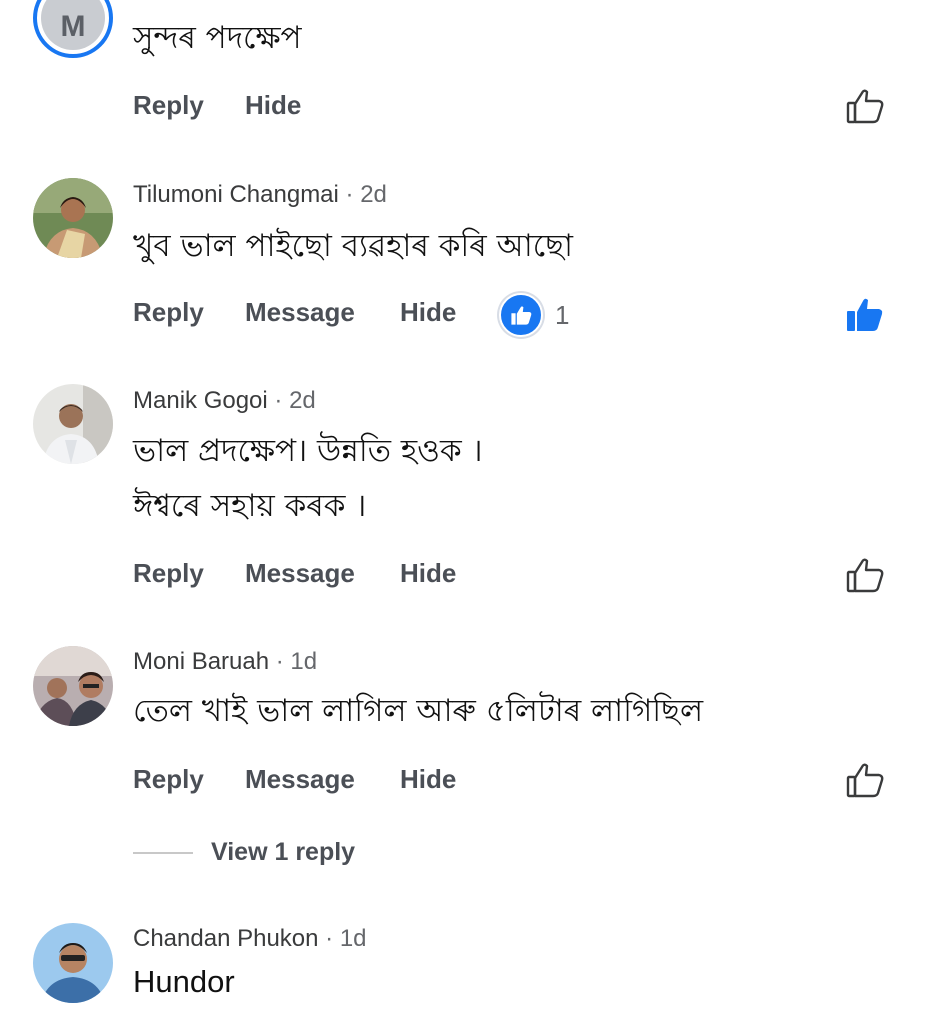 This screenshot has height=1024, width=948. Describe the element at coordinates (562, 314) in the screenshot. I see `reaction-count: 1` at that location.